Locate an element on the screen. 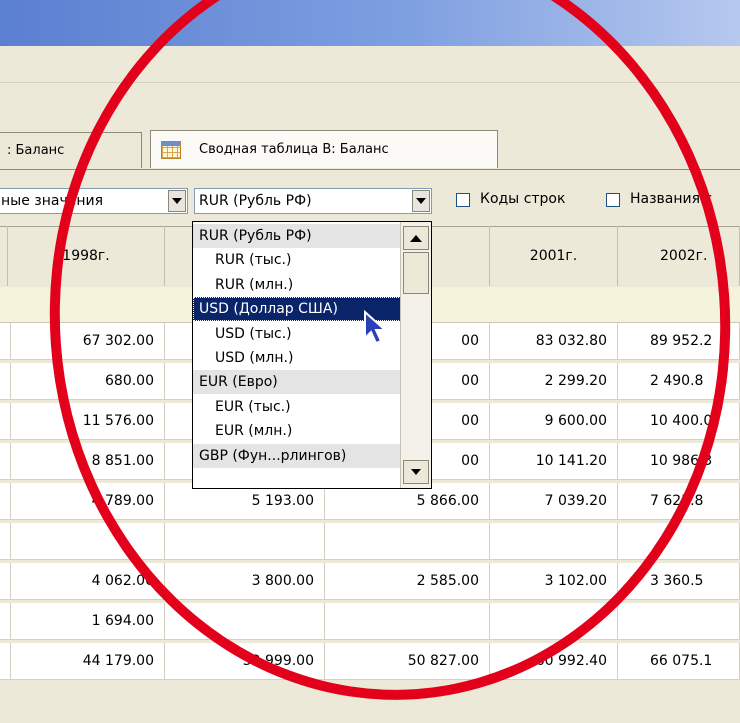 Image resolution: width=740 pixels, height=723 pixels. scroll-thumb is located at coordinates (416, 273).